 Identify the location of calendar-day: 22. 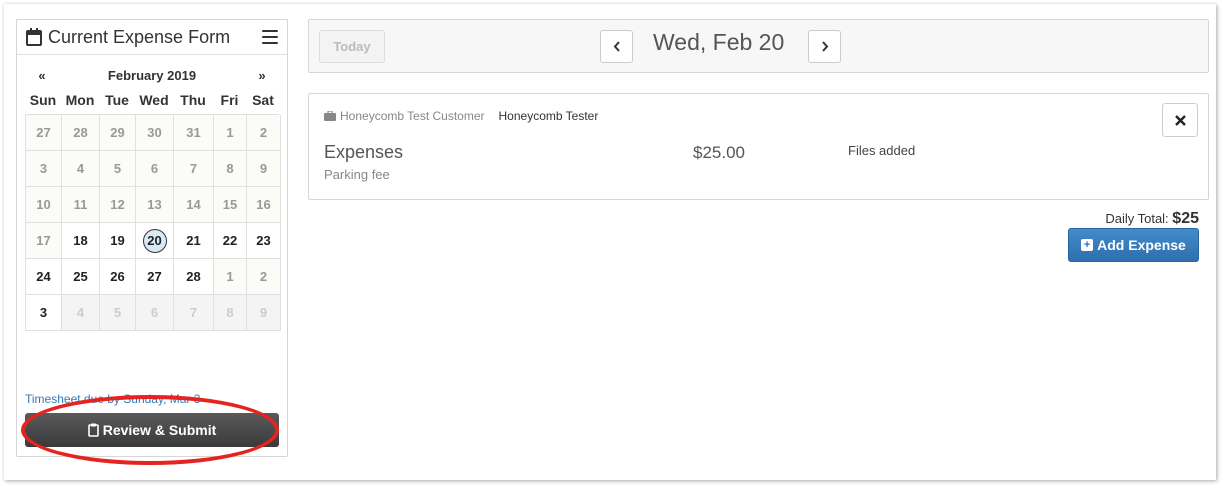
(230, 241).